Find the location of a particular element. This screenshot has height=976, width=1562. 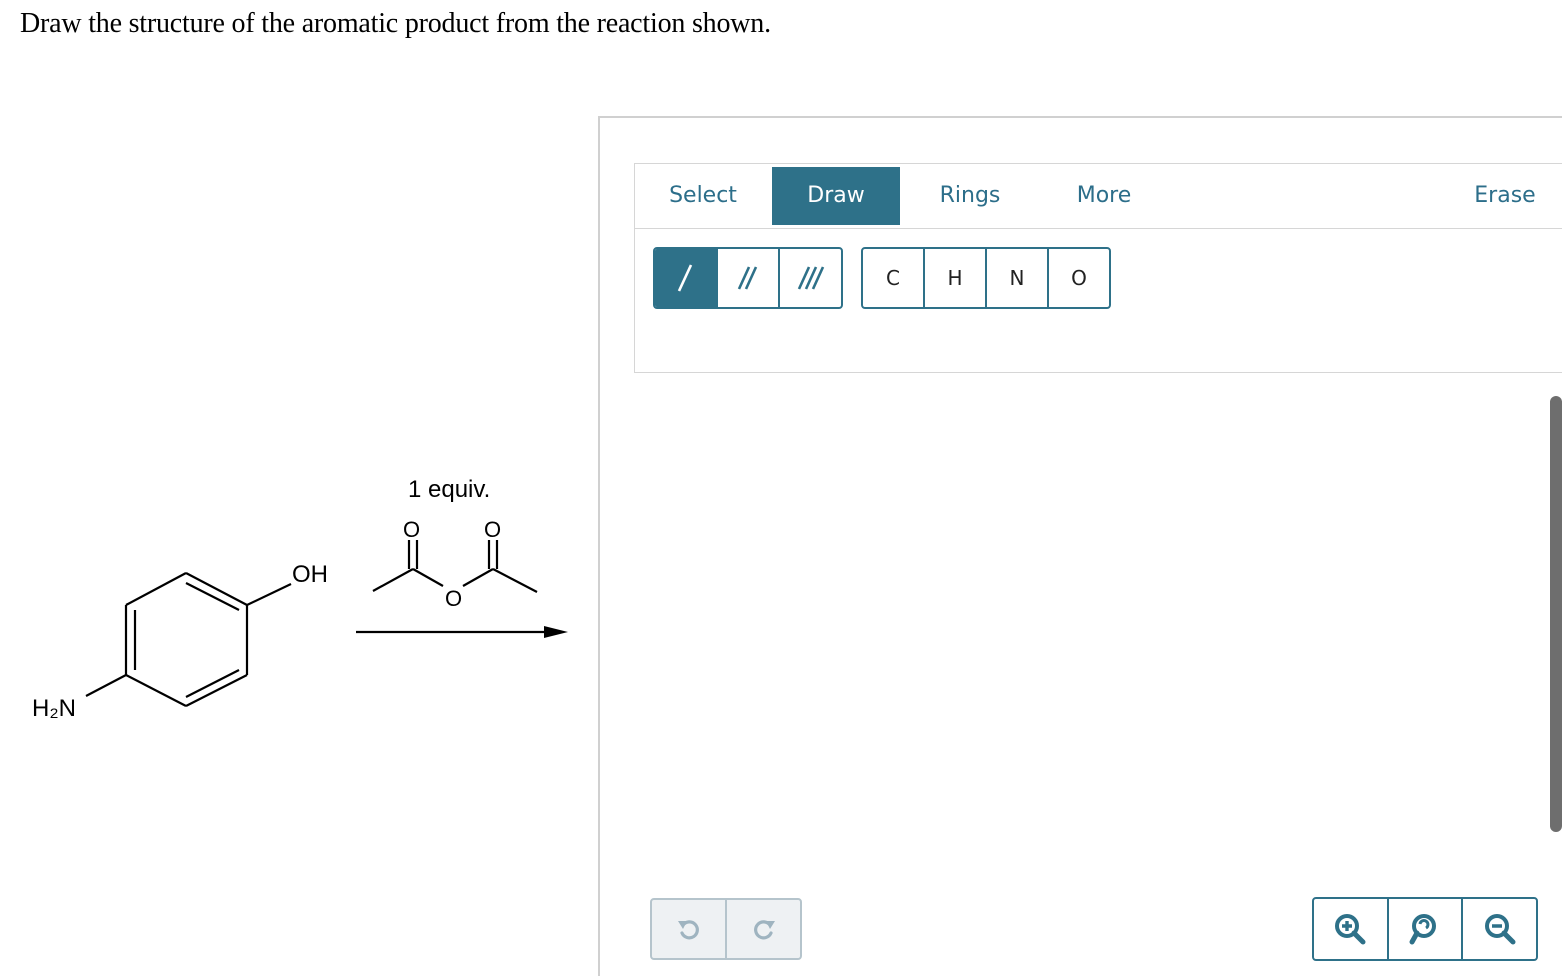

double-bond-icon is located at coordinates (747, 278).